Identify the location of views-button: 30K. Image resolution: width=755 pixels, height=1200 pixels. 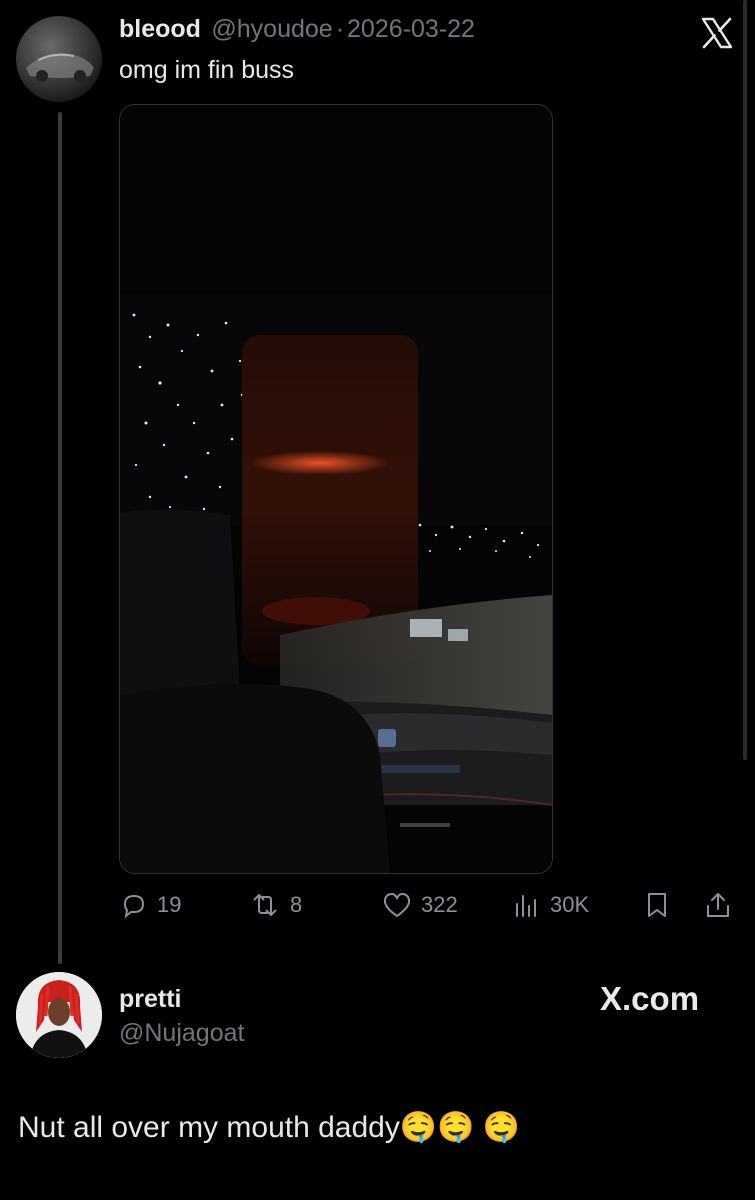
(550, 905).